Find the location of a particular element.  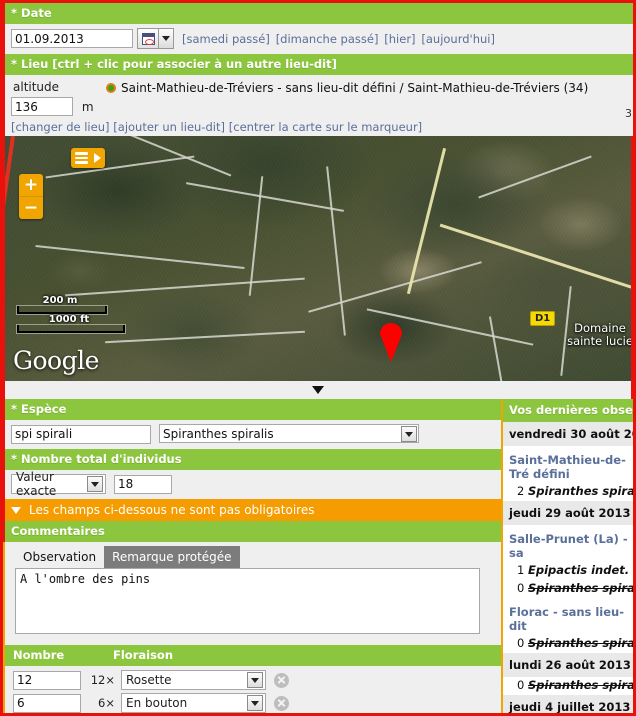

sidebar-date: jeudi 29 août 2013 is located at coordinates (568, 513).